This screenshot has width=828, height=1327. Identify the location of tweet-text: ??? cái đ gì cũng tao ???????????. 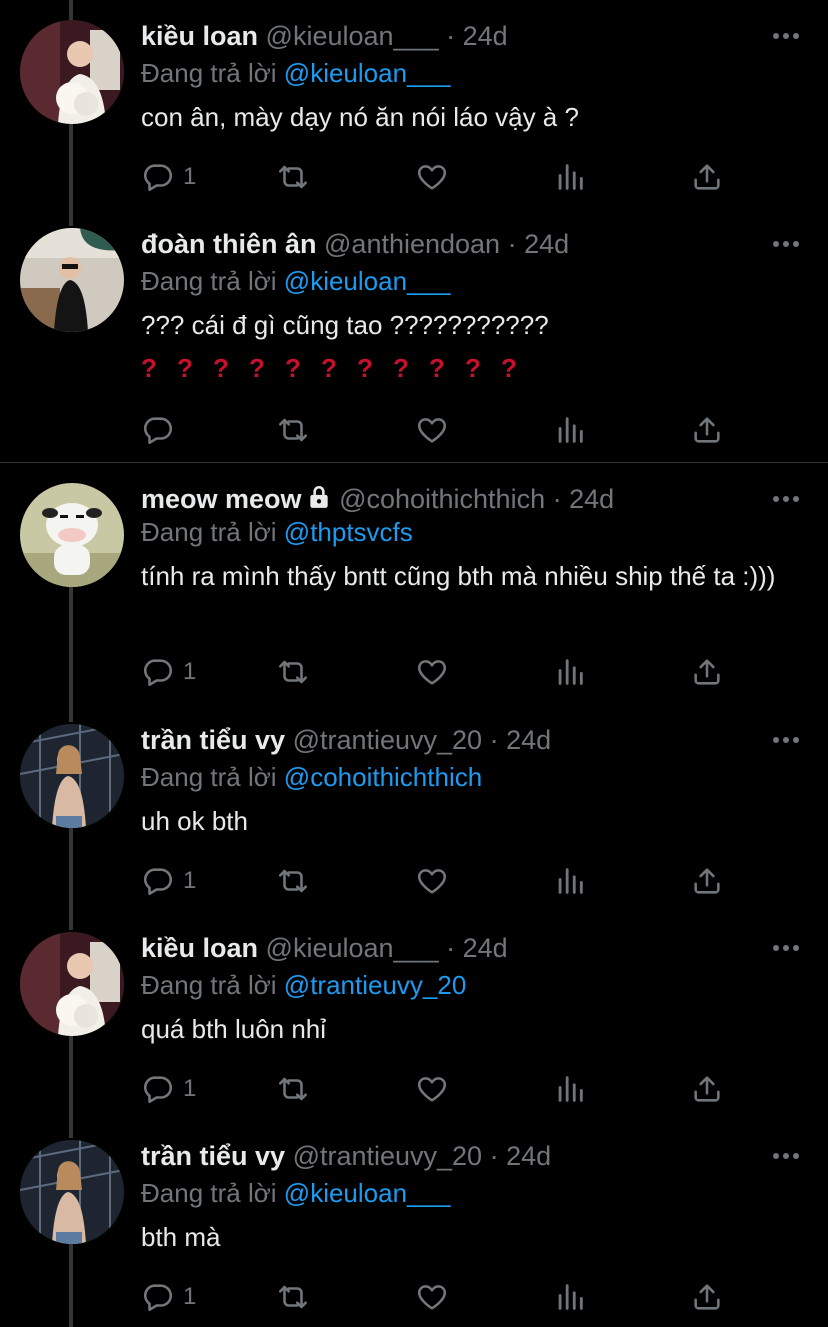
(345, 325).